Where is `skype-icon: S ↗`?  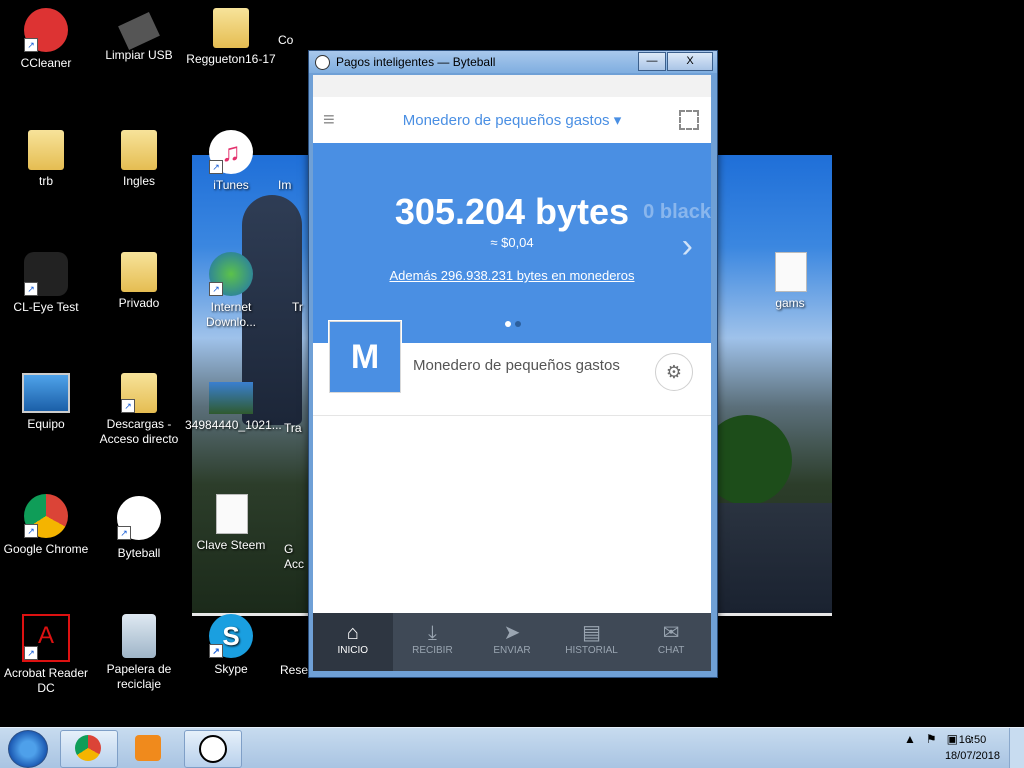
skype-icon: S ↗ is located at coordinates (231, 636).